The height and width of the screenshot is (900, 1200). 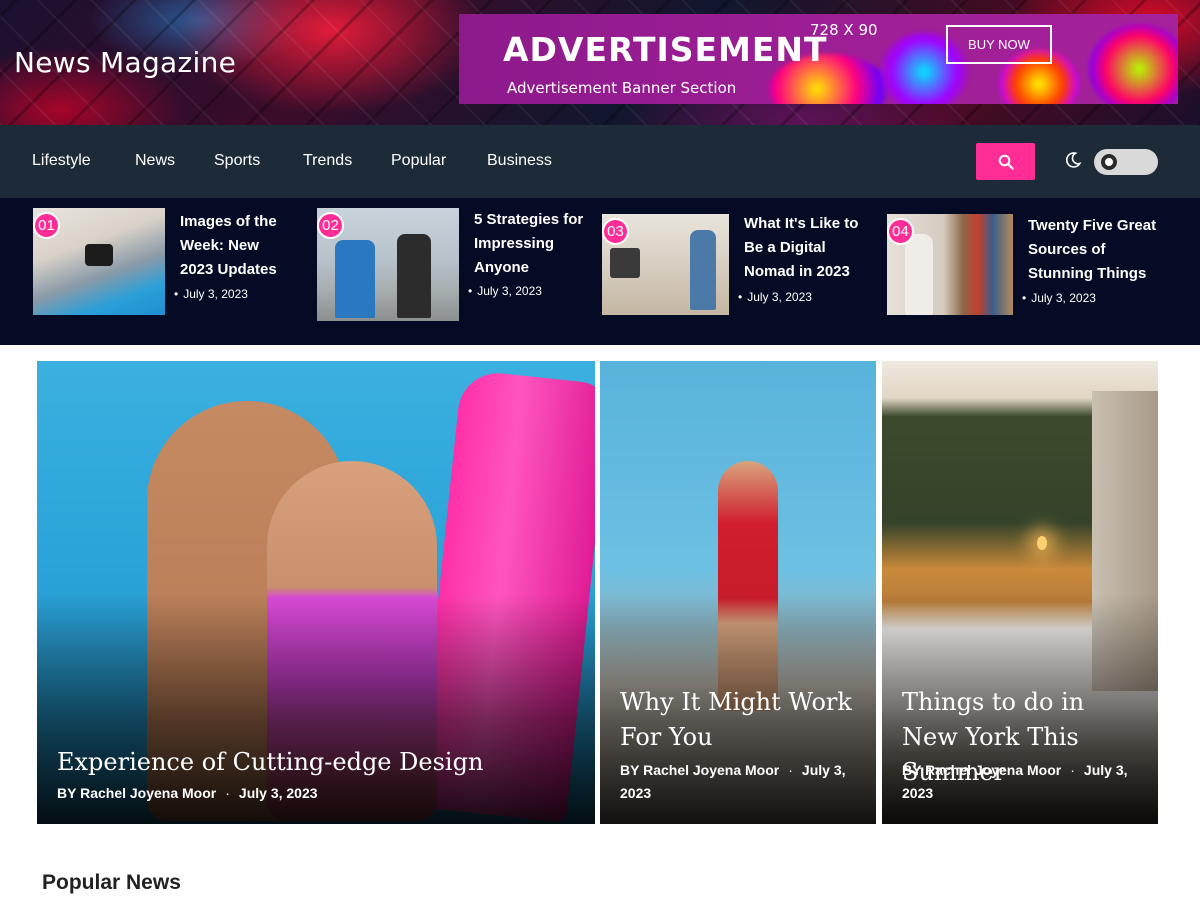 I want to click on trending-number: 01, so click(x=46, y=225).